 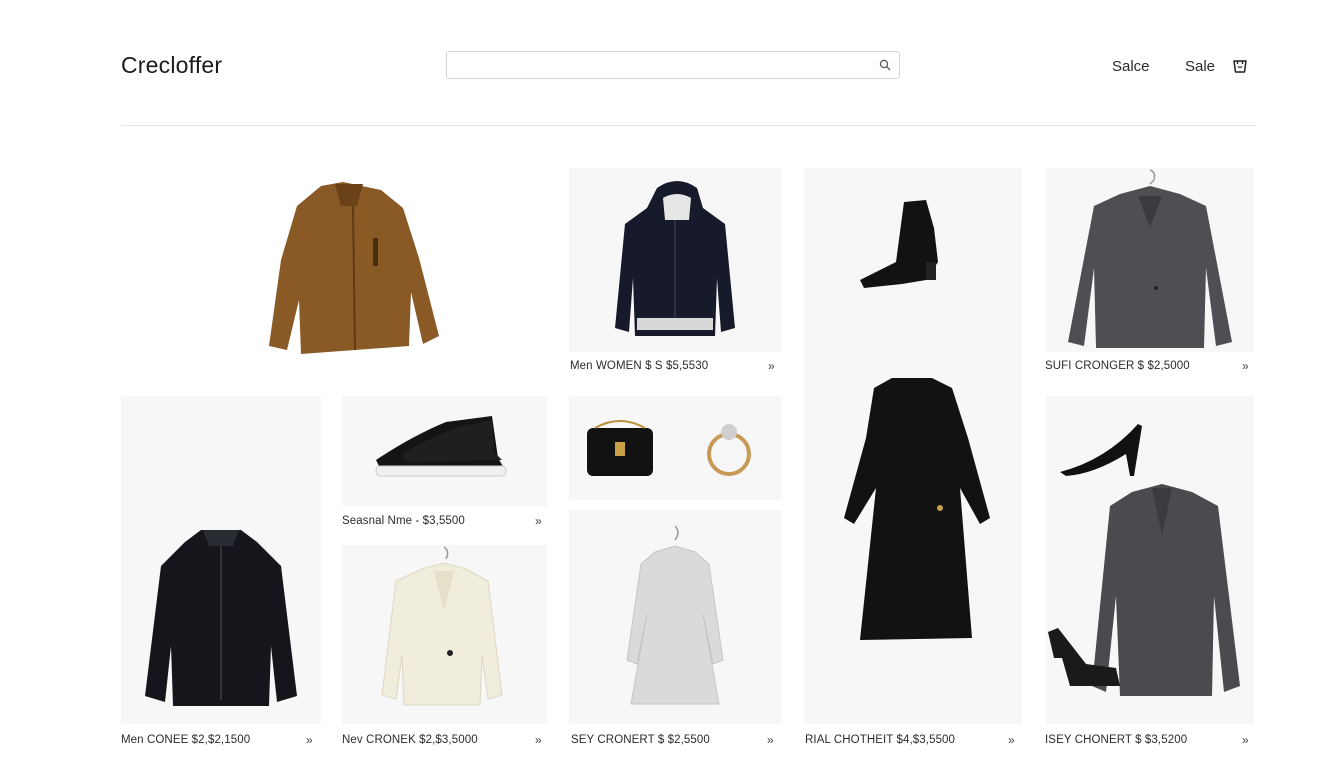 What do you see at coordinates (403, 521) in the screenshot?
I see `product-caption: Seasnal Nme - $3,5500` at bounding box center [403, 521].